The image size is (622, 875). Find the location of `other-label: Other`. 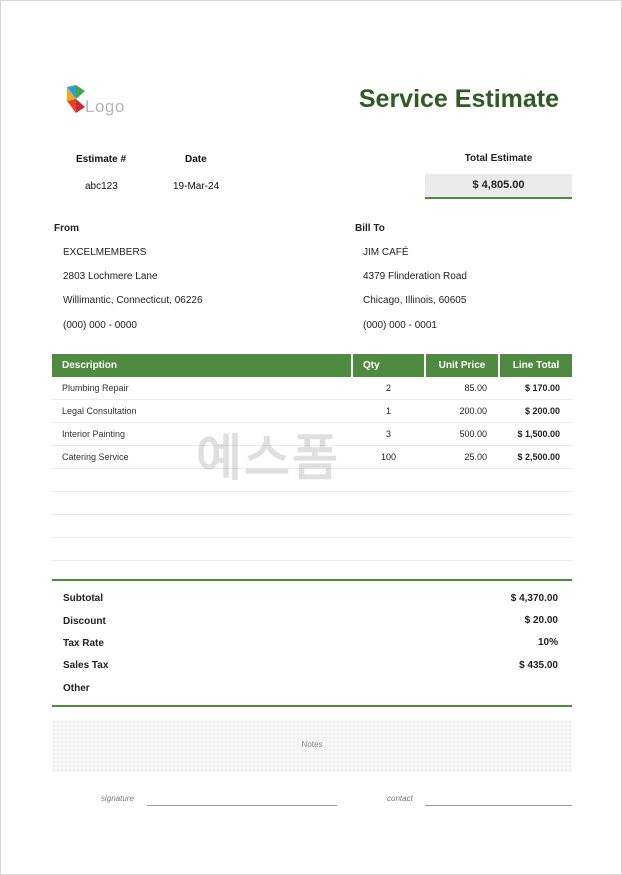

other-label: Other is located at coordinates (76, 688).